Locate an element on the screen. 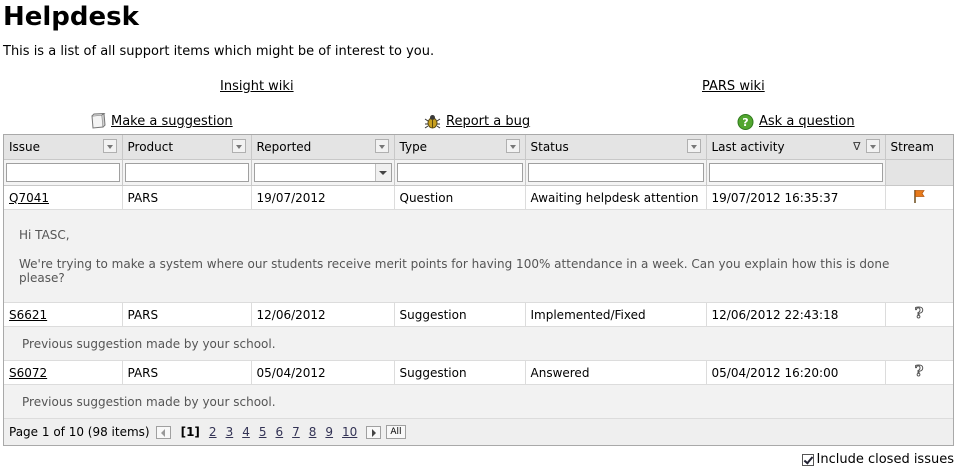  page-link: 8 is located at coordinates (313, 432).